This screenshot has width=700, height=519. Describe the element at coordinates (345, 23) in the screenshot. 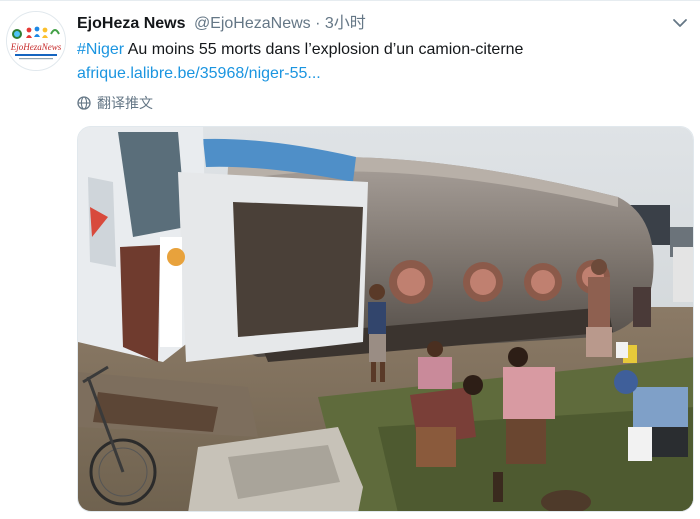

I see `timestamp: 3小时` at that location.